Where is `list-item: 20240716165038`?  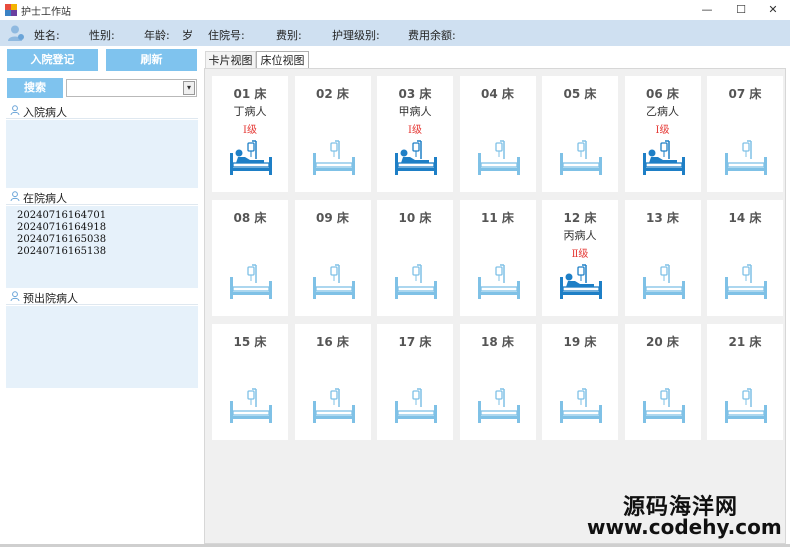 list-item: 20240716165038 is located at coordinates (61, 239).